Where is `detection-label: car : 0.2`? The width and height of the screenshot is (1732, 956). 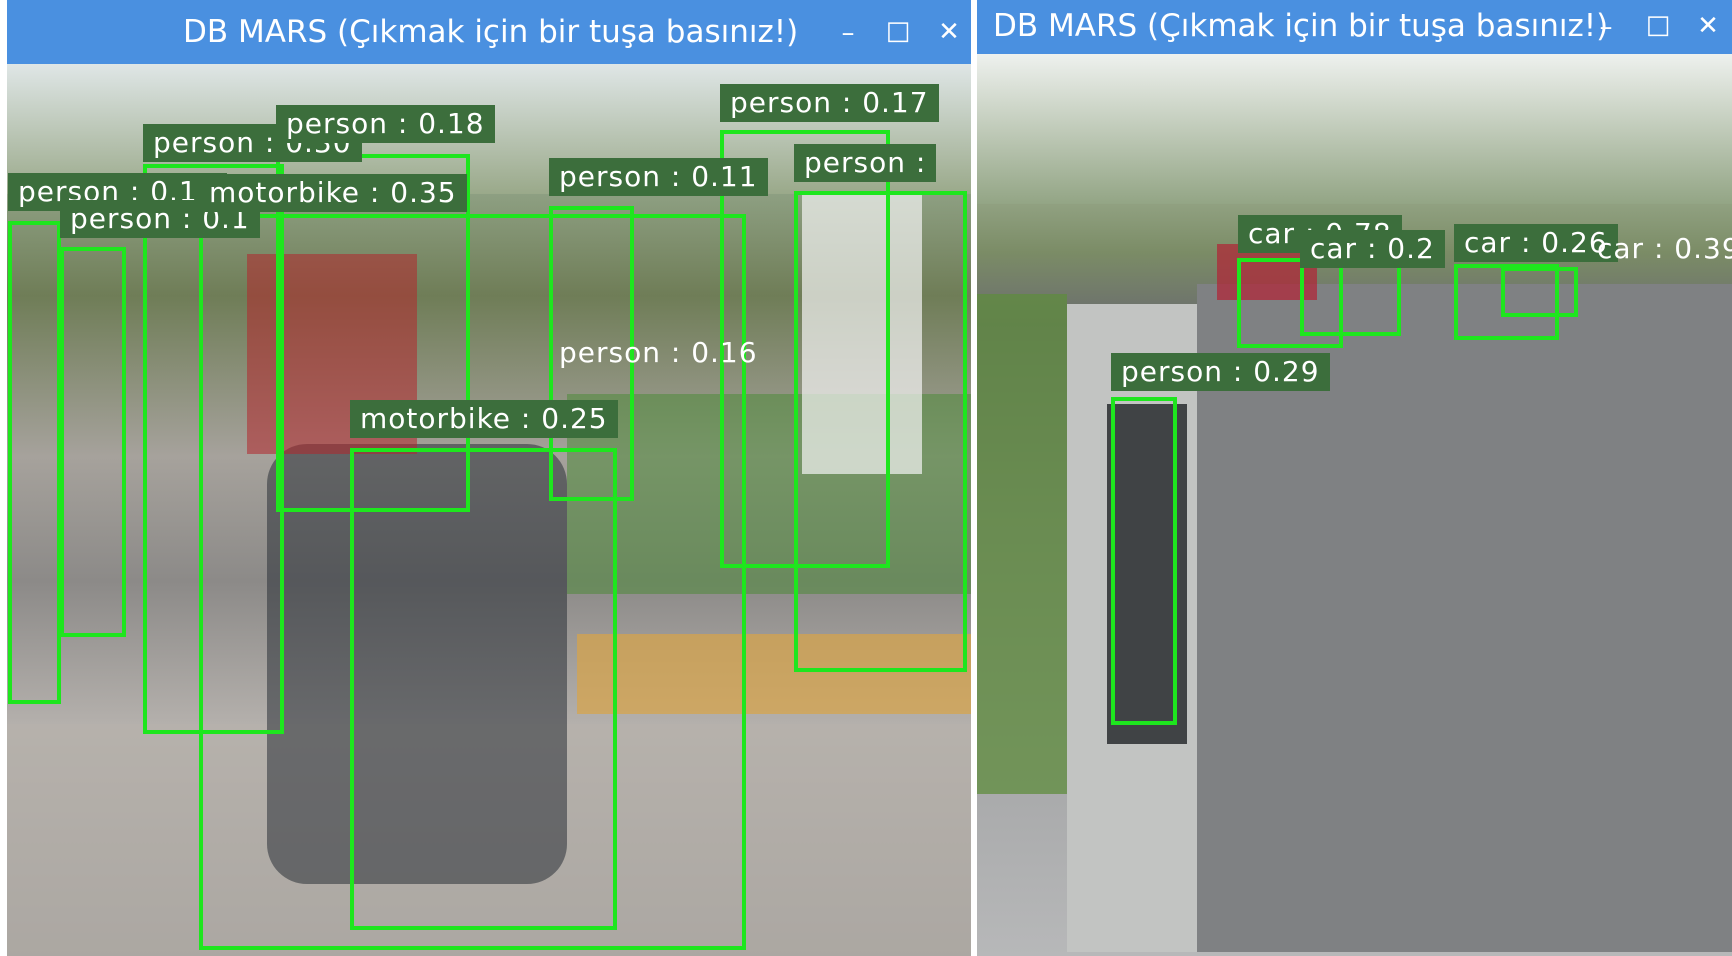 detection-label: car : 0.2 is located at coordinates (1372, 249).